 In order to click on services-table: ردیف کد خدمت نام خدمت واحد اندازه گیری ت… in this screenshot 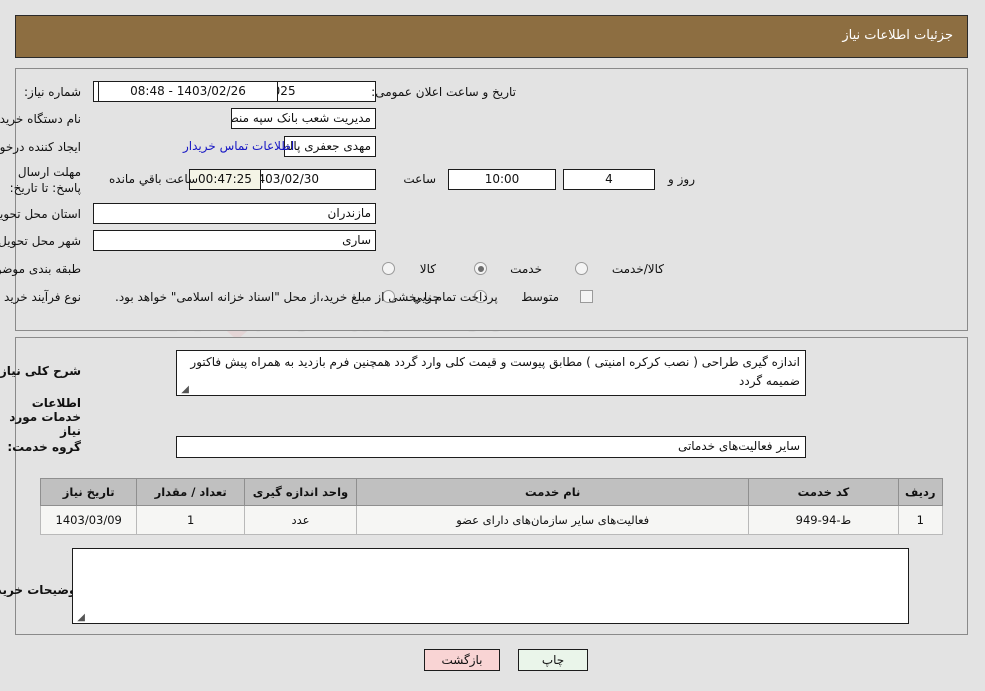, I will do `click(492, 506)`.